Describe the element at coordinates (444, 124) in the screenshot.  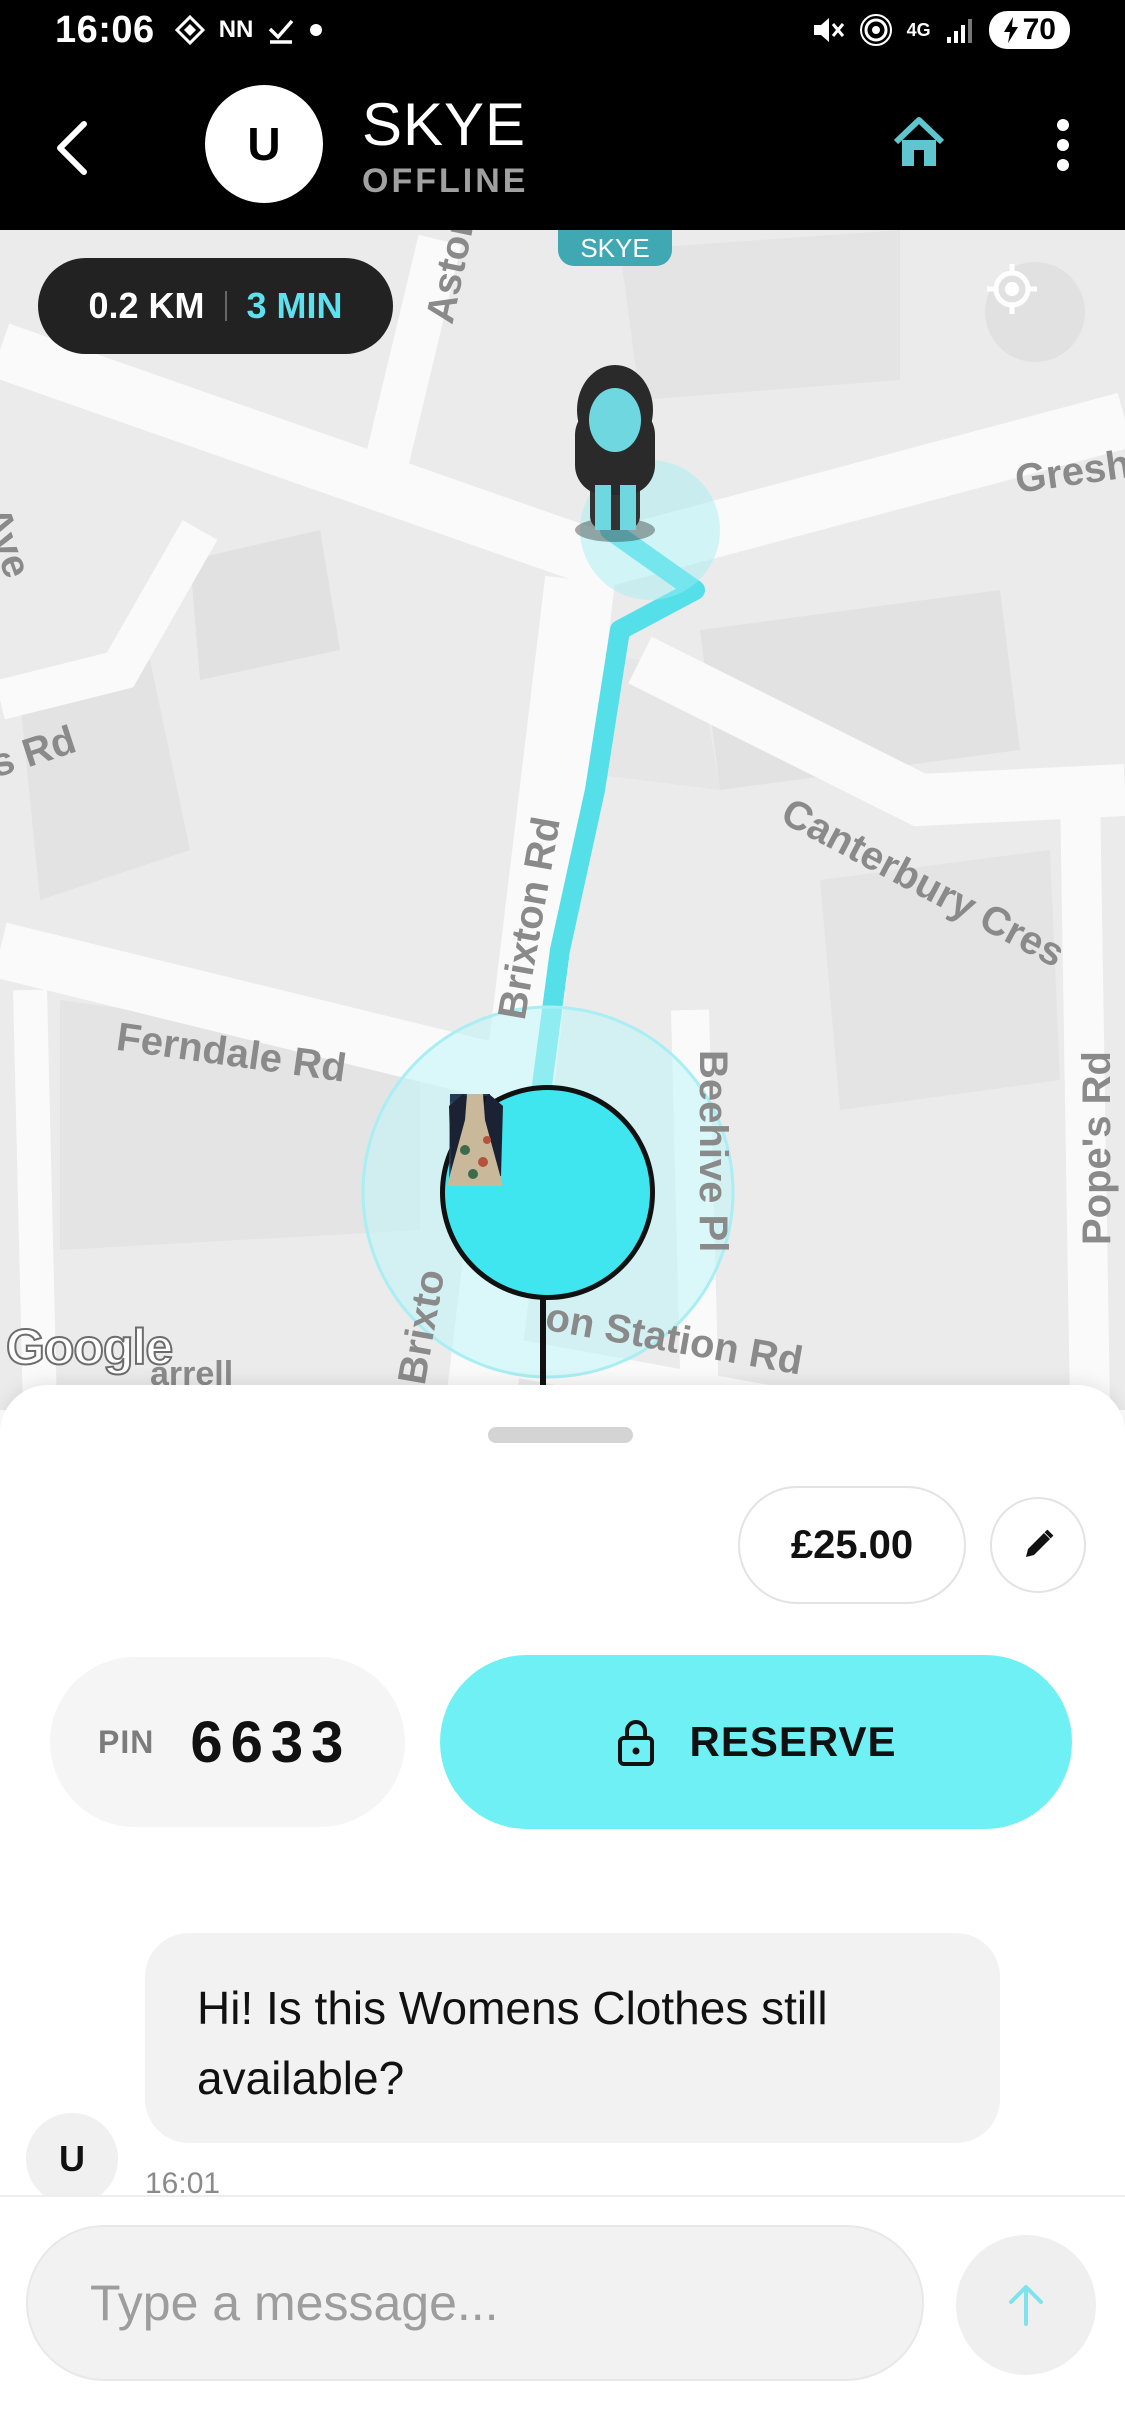
I see `contact-name: SKYE` at that location.